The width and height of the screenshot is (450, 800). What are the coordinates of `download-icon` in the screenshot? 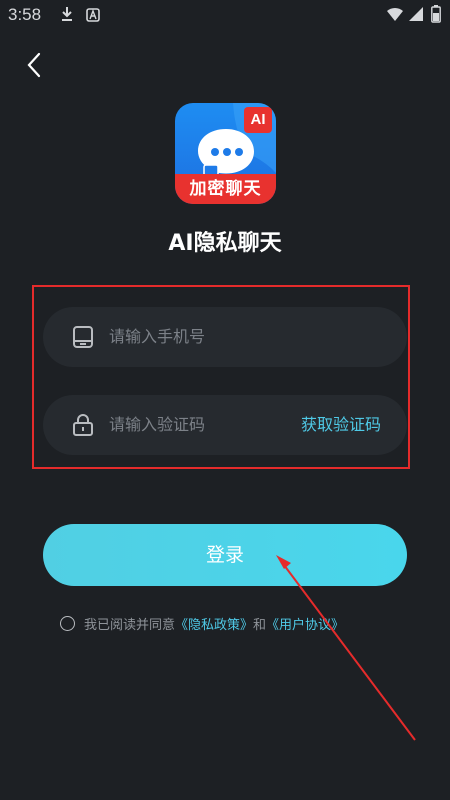 It's located at (67, 16).